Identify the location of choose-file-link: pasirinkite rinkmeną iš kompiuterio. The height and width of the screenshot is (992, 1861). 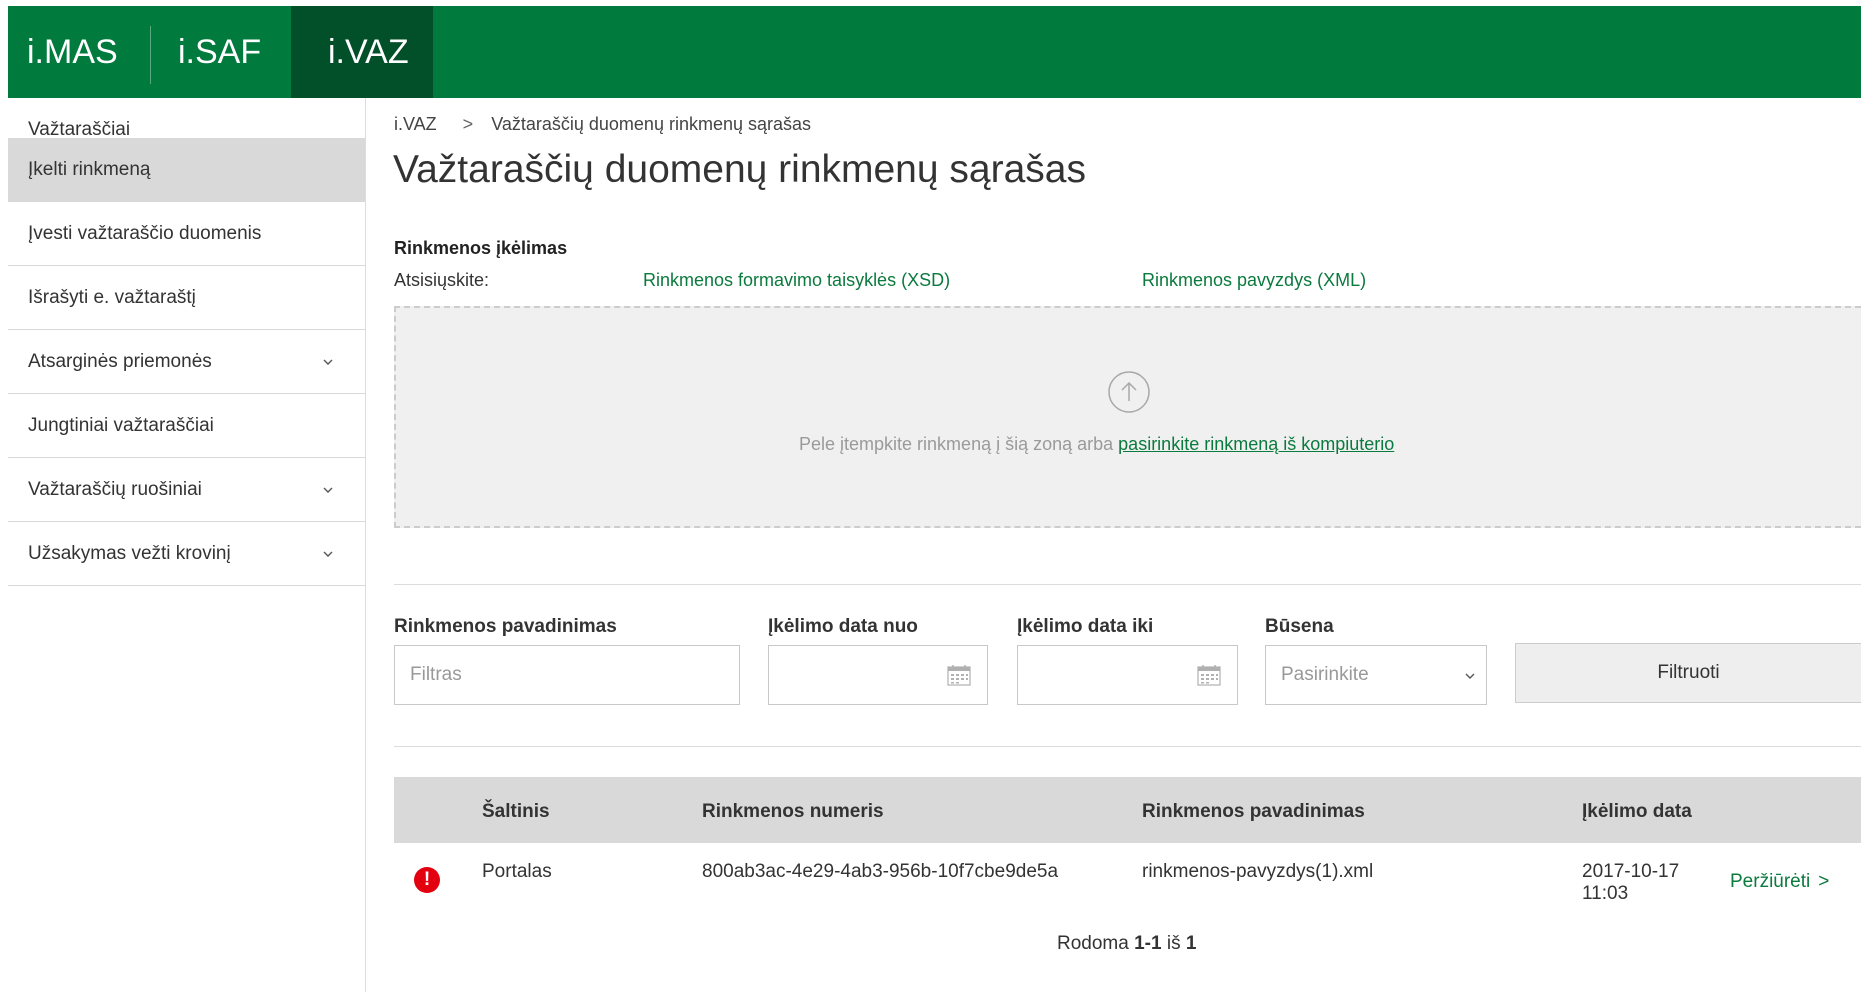
(1256, 444).